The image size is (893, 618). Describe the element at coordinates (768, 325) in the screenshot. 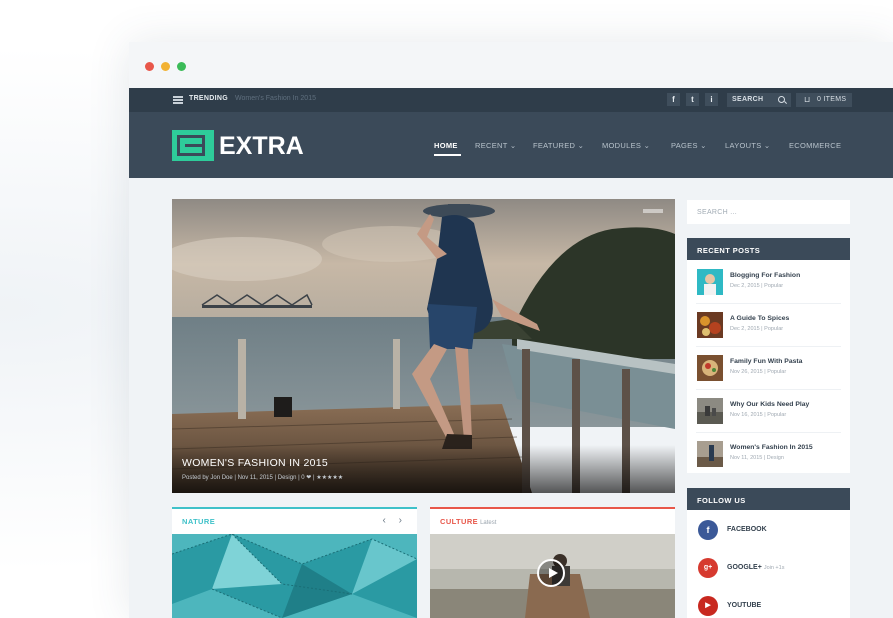

I see `recent-post-item: A Guide To Spices Dec 2, 2015 | Popular` at that location.